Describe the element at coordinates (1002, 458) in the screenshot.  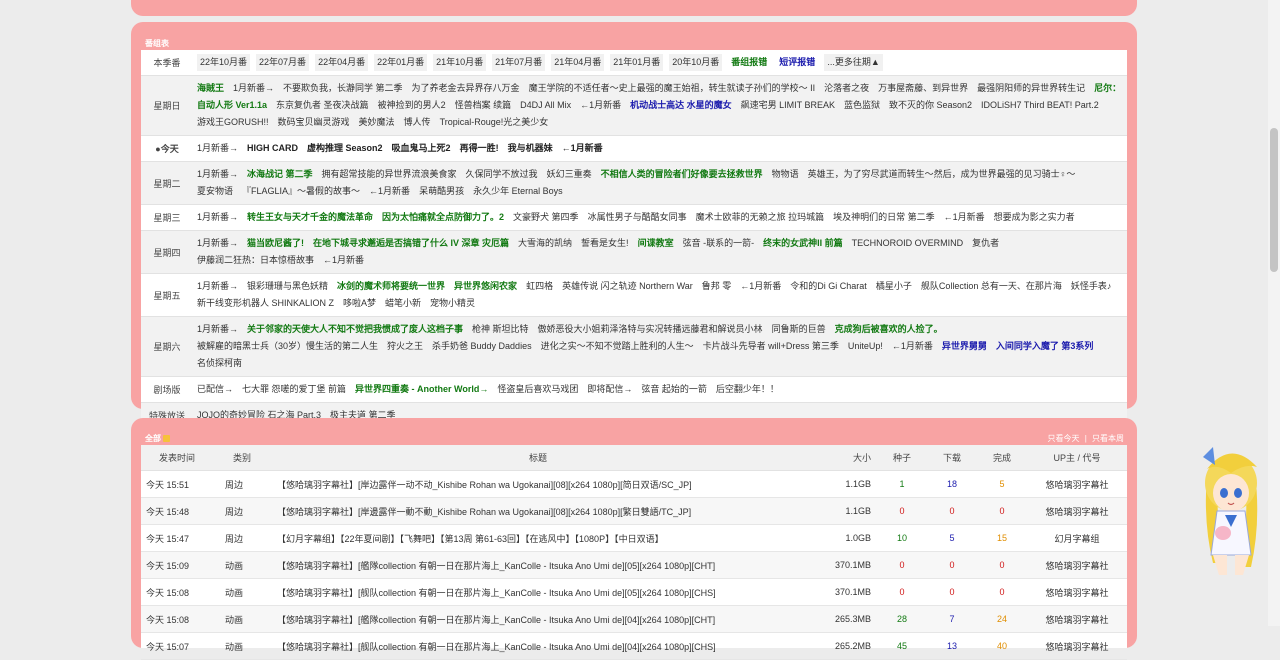
I see `header-completed: 完成` at that location.